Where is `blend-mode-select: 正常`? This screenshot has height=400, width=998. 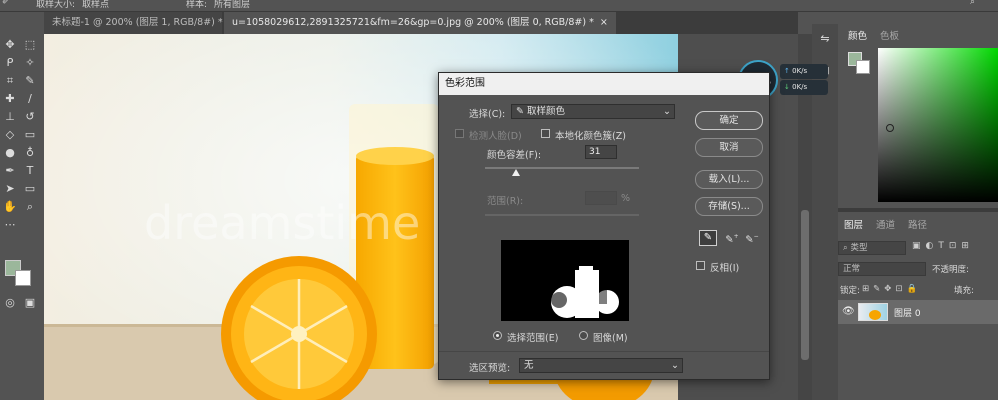
blend-mode-select: 正常 is located at coordinates (882, 269).